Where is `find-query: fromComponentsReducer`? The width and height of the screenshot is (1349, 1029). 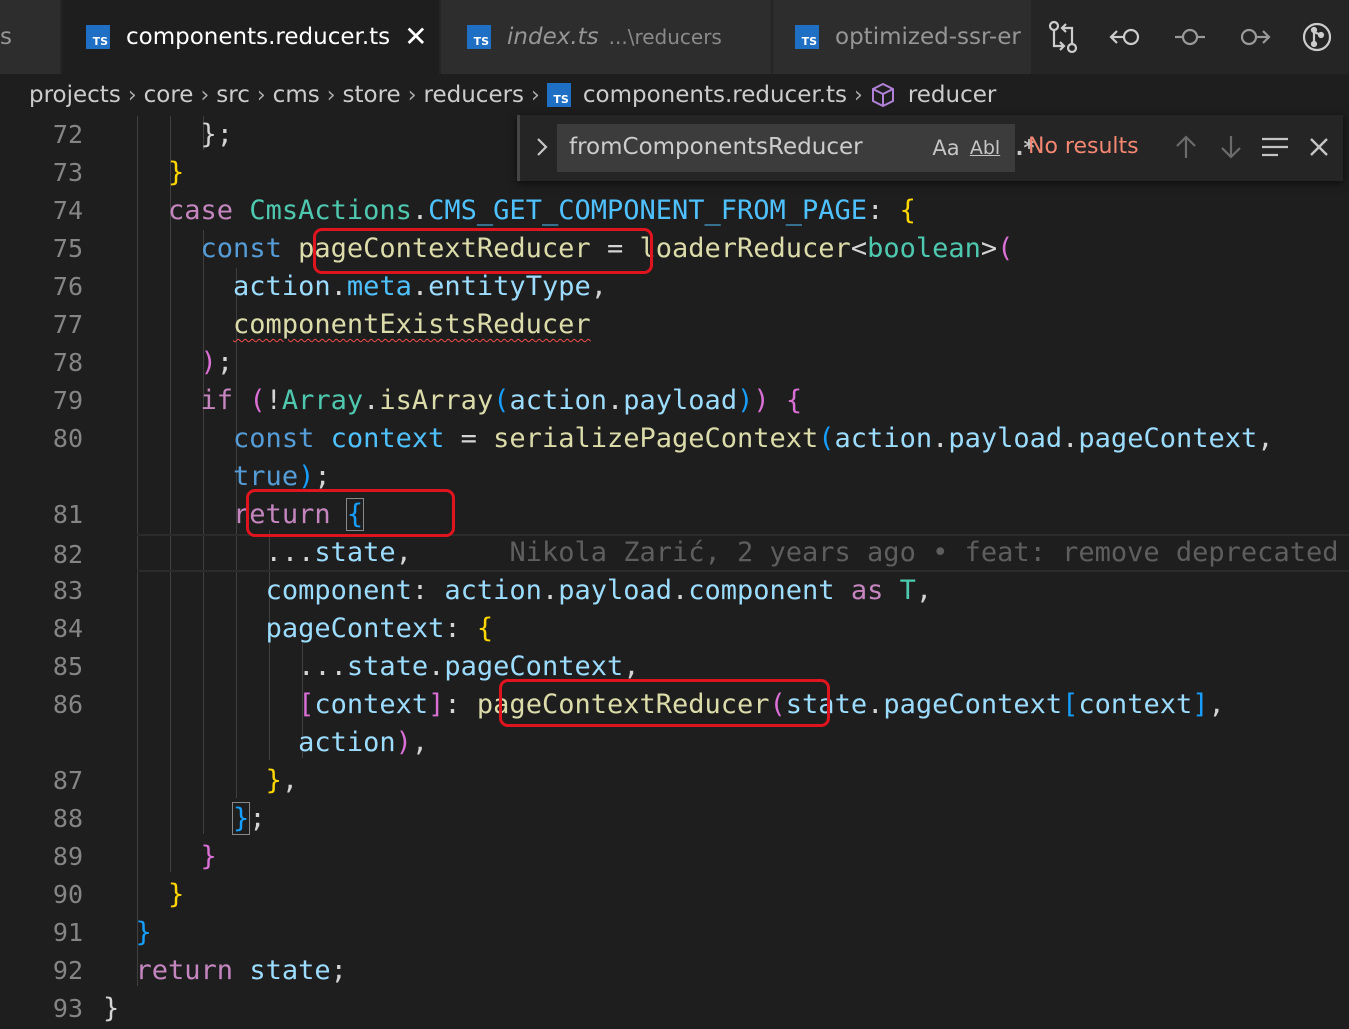
find-query: fromComponentsReducer is located at coordinates (716, 147).